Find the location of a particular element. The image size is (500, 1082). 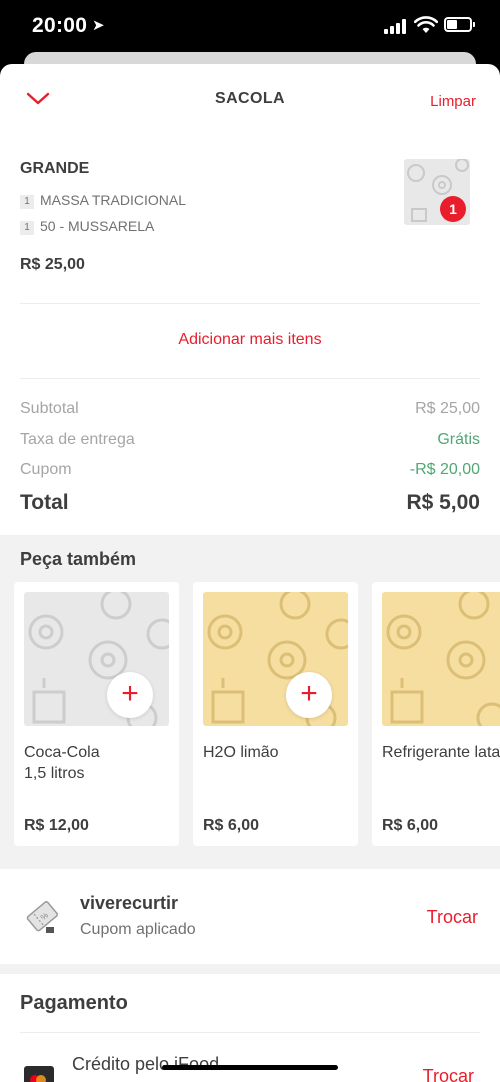

battery-icon is located at coordinates (459, 24).